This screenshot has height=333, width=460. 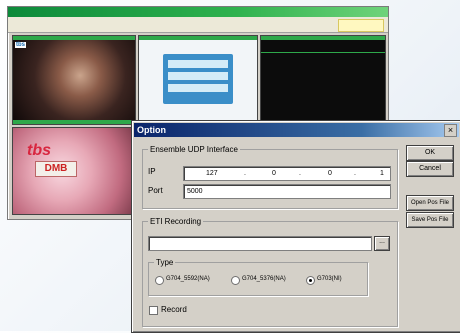 I want to click on port-field: 5000, so click(x=287, y=191).